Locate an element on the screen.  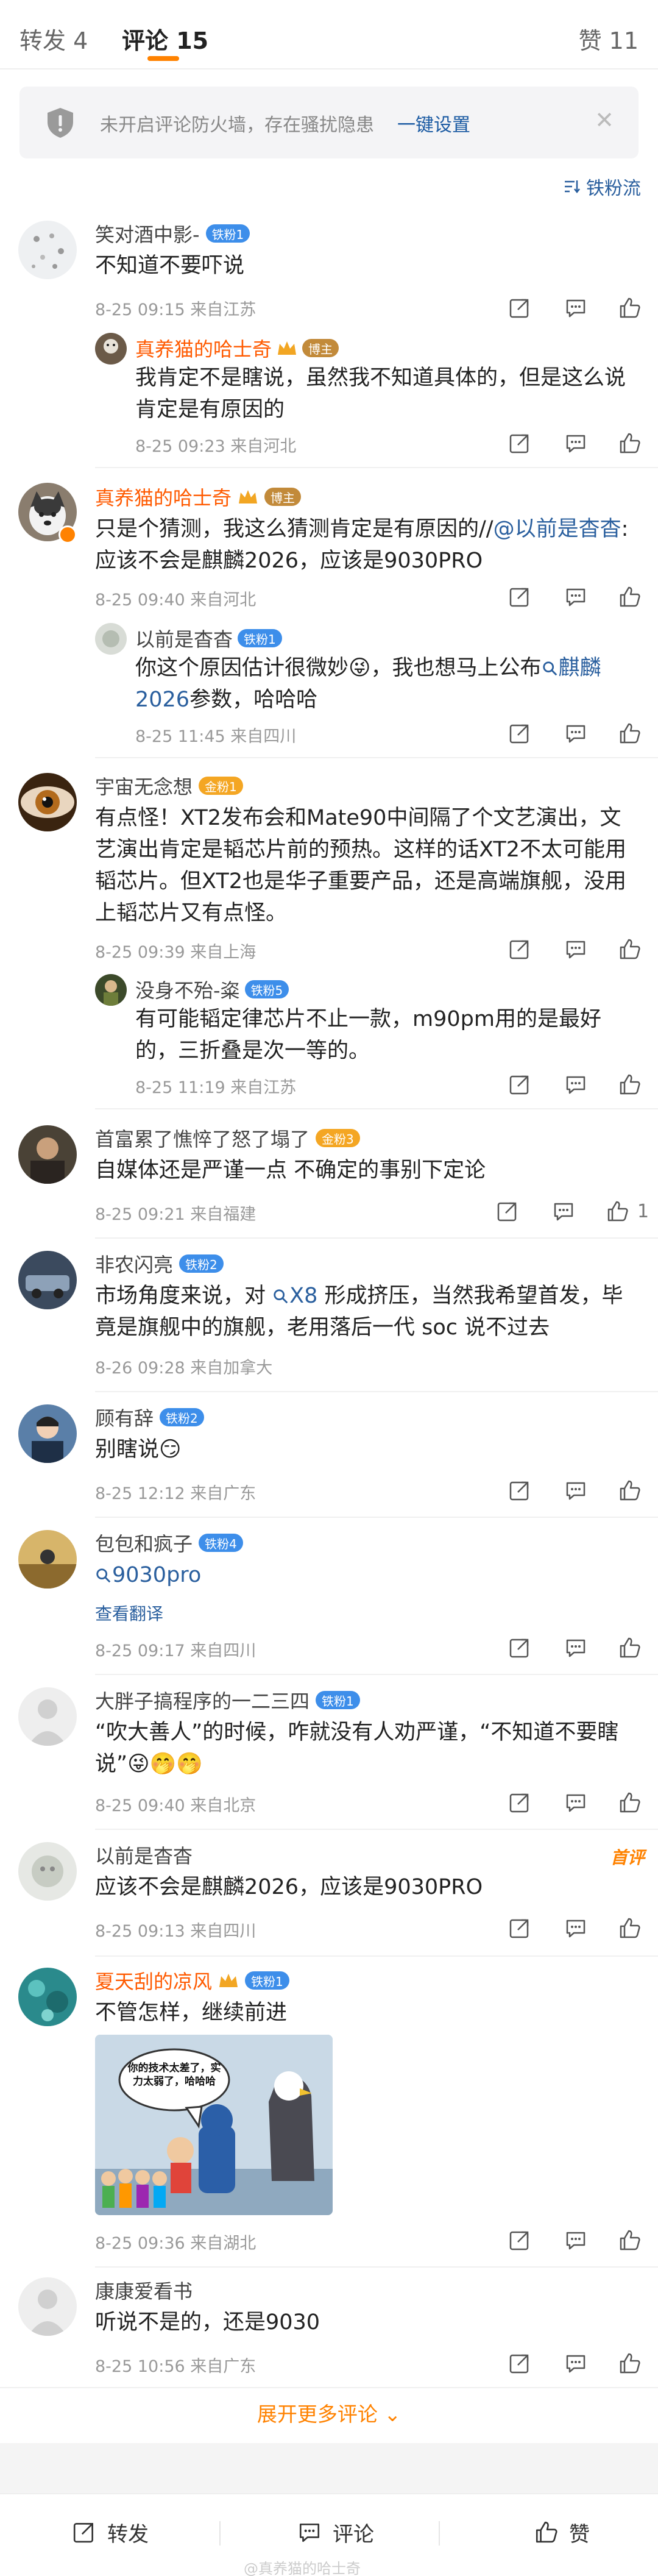
comment-text: 自媒体还是严谨一点 不确定的事别下定论 is located at coordinates (290, 1170).